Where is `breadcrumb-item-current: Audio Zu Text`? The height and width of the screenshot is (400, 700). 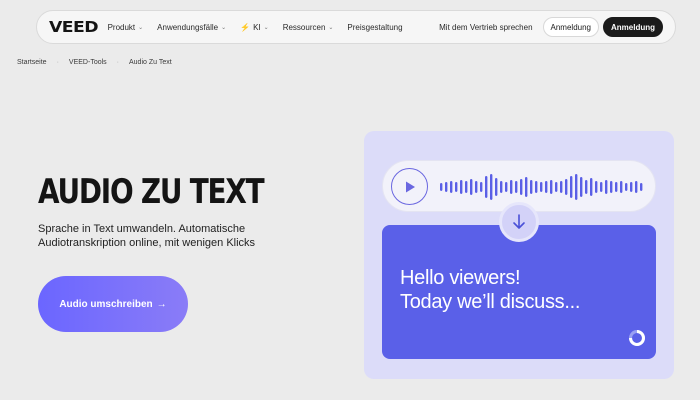
breadcrumb-item-current: Audio Zu Text is located at coordinates (150, 62).